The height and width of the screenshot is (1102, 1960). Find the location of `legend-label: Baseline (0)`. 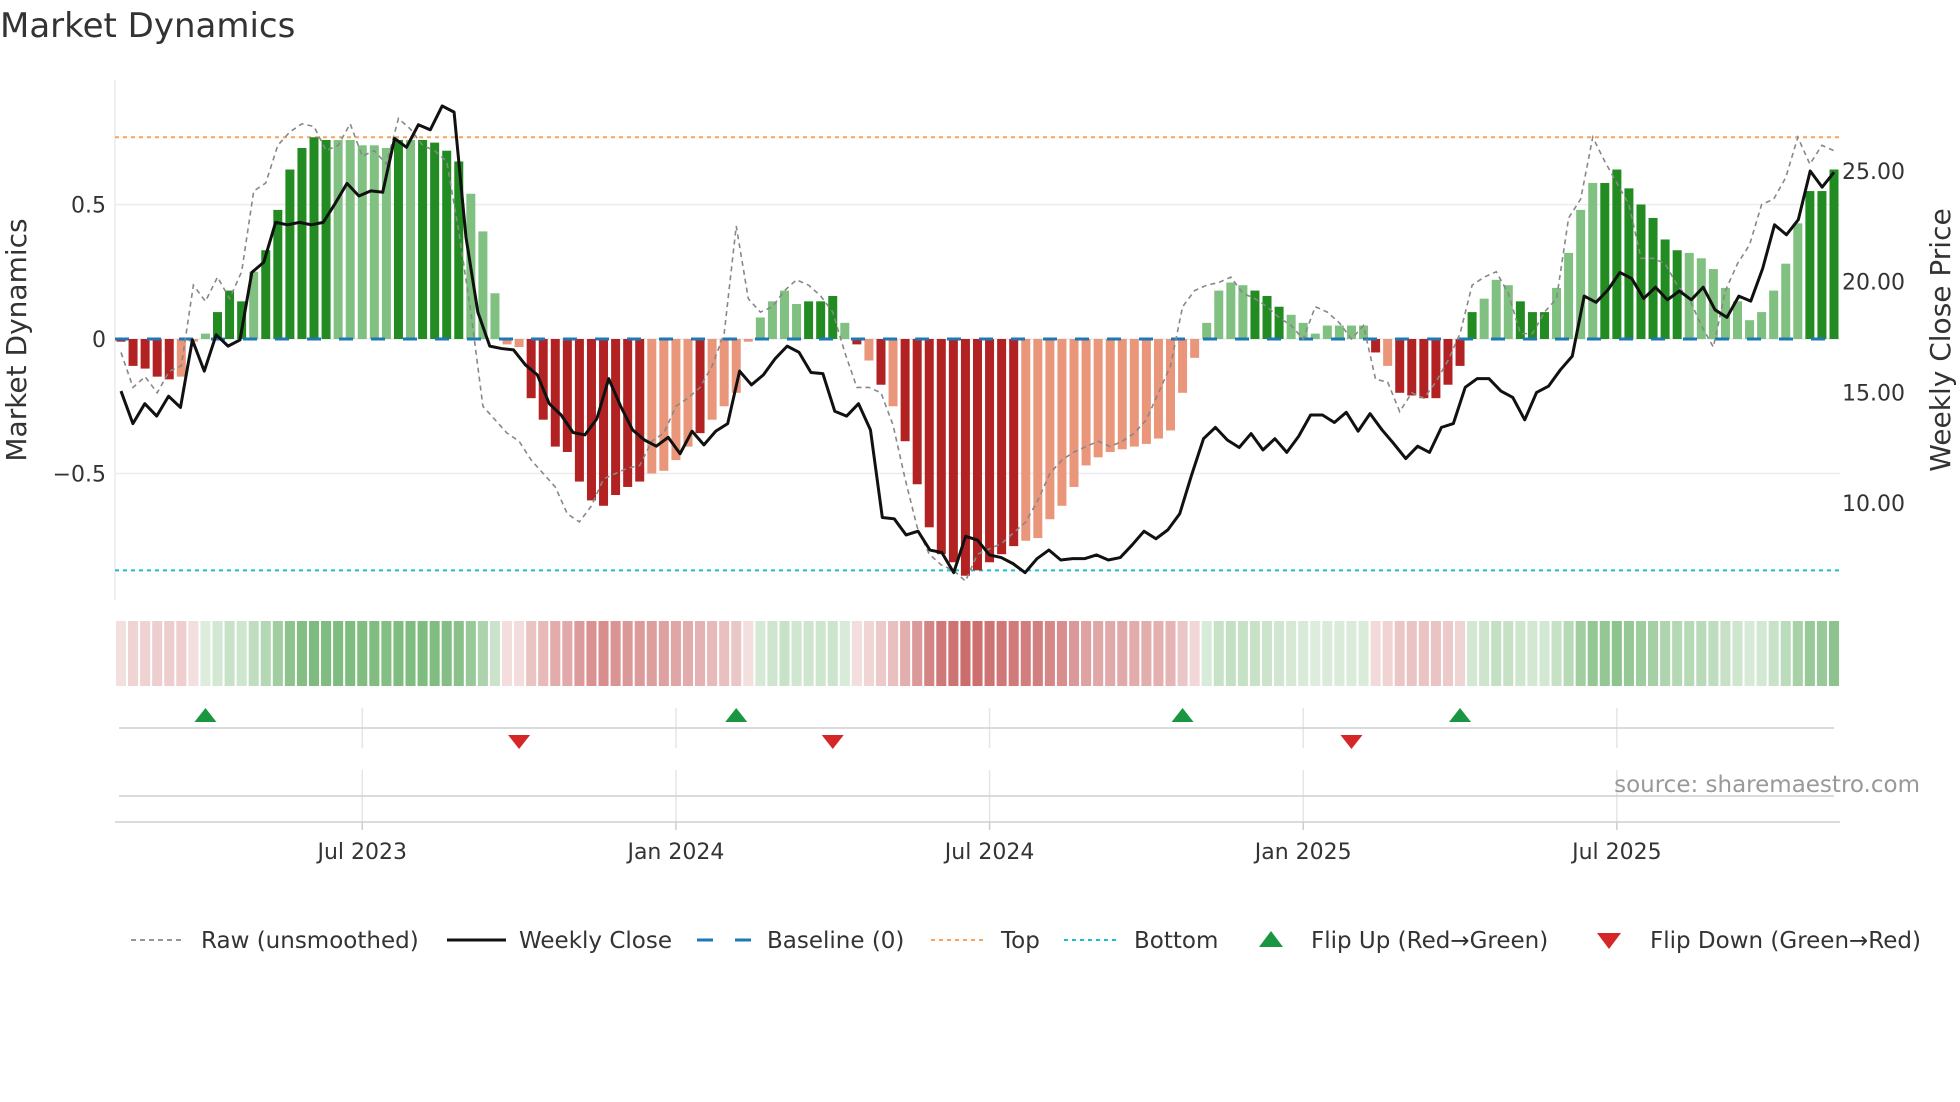

legend-label: Baseline (0) is located at coordinates (835, 941).